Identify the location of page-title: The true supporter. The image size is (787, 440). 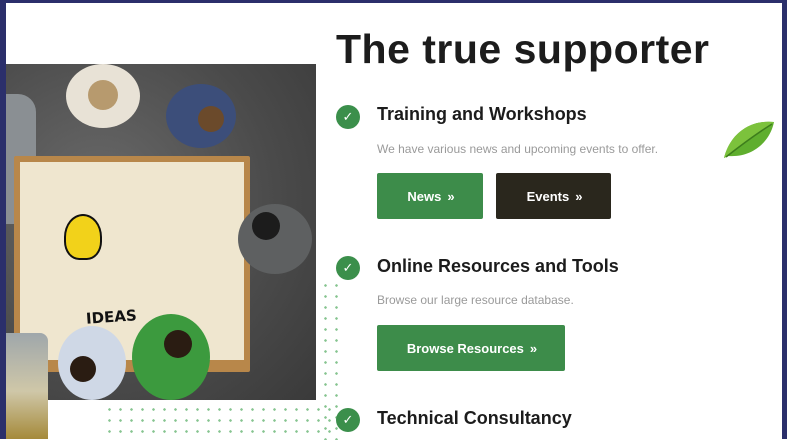
(523, 49).